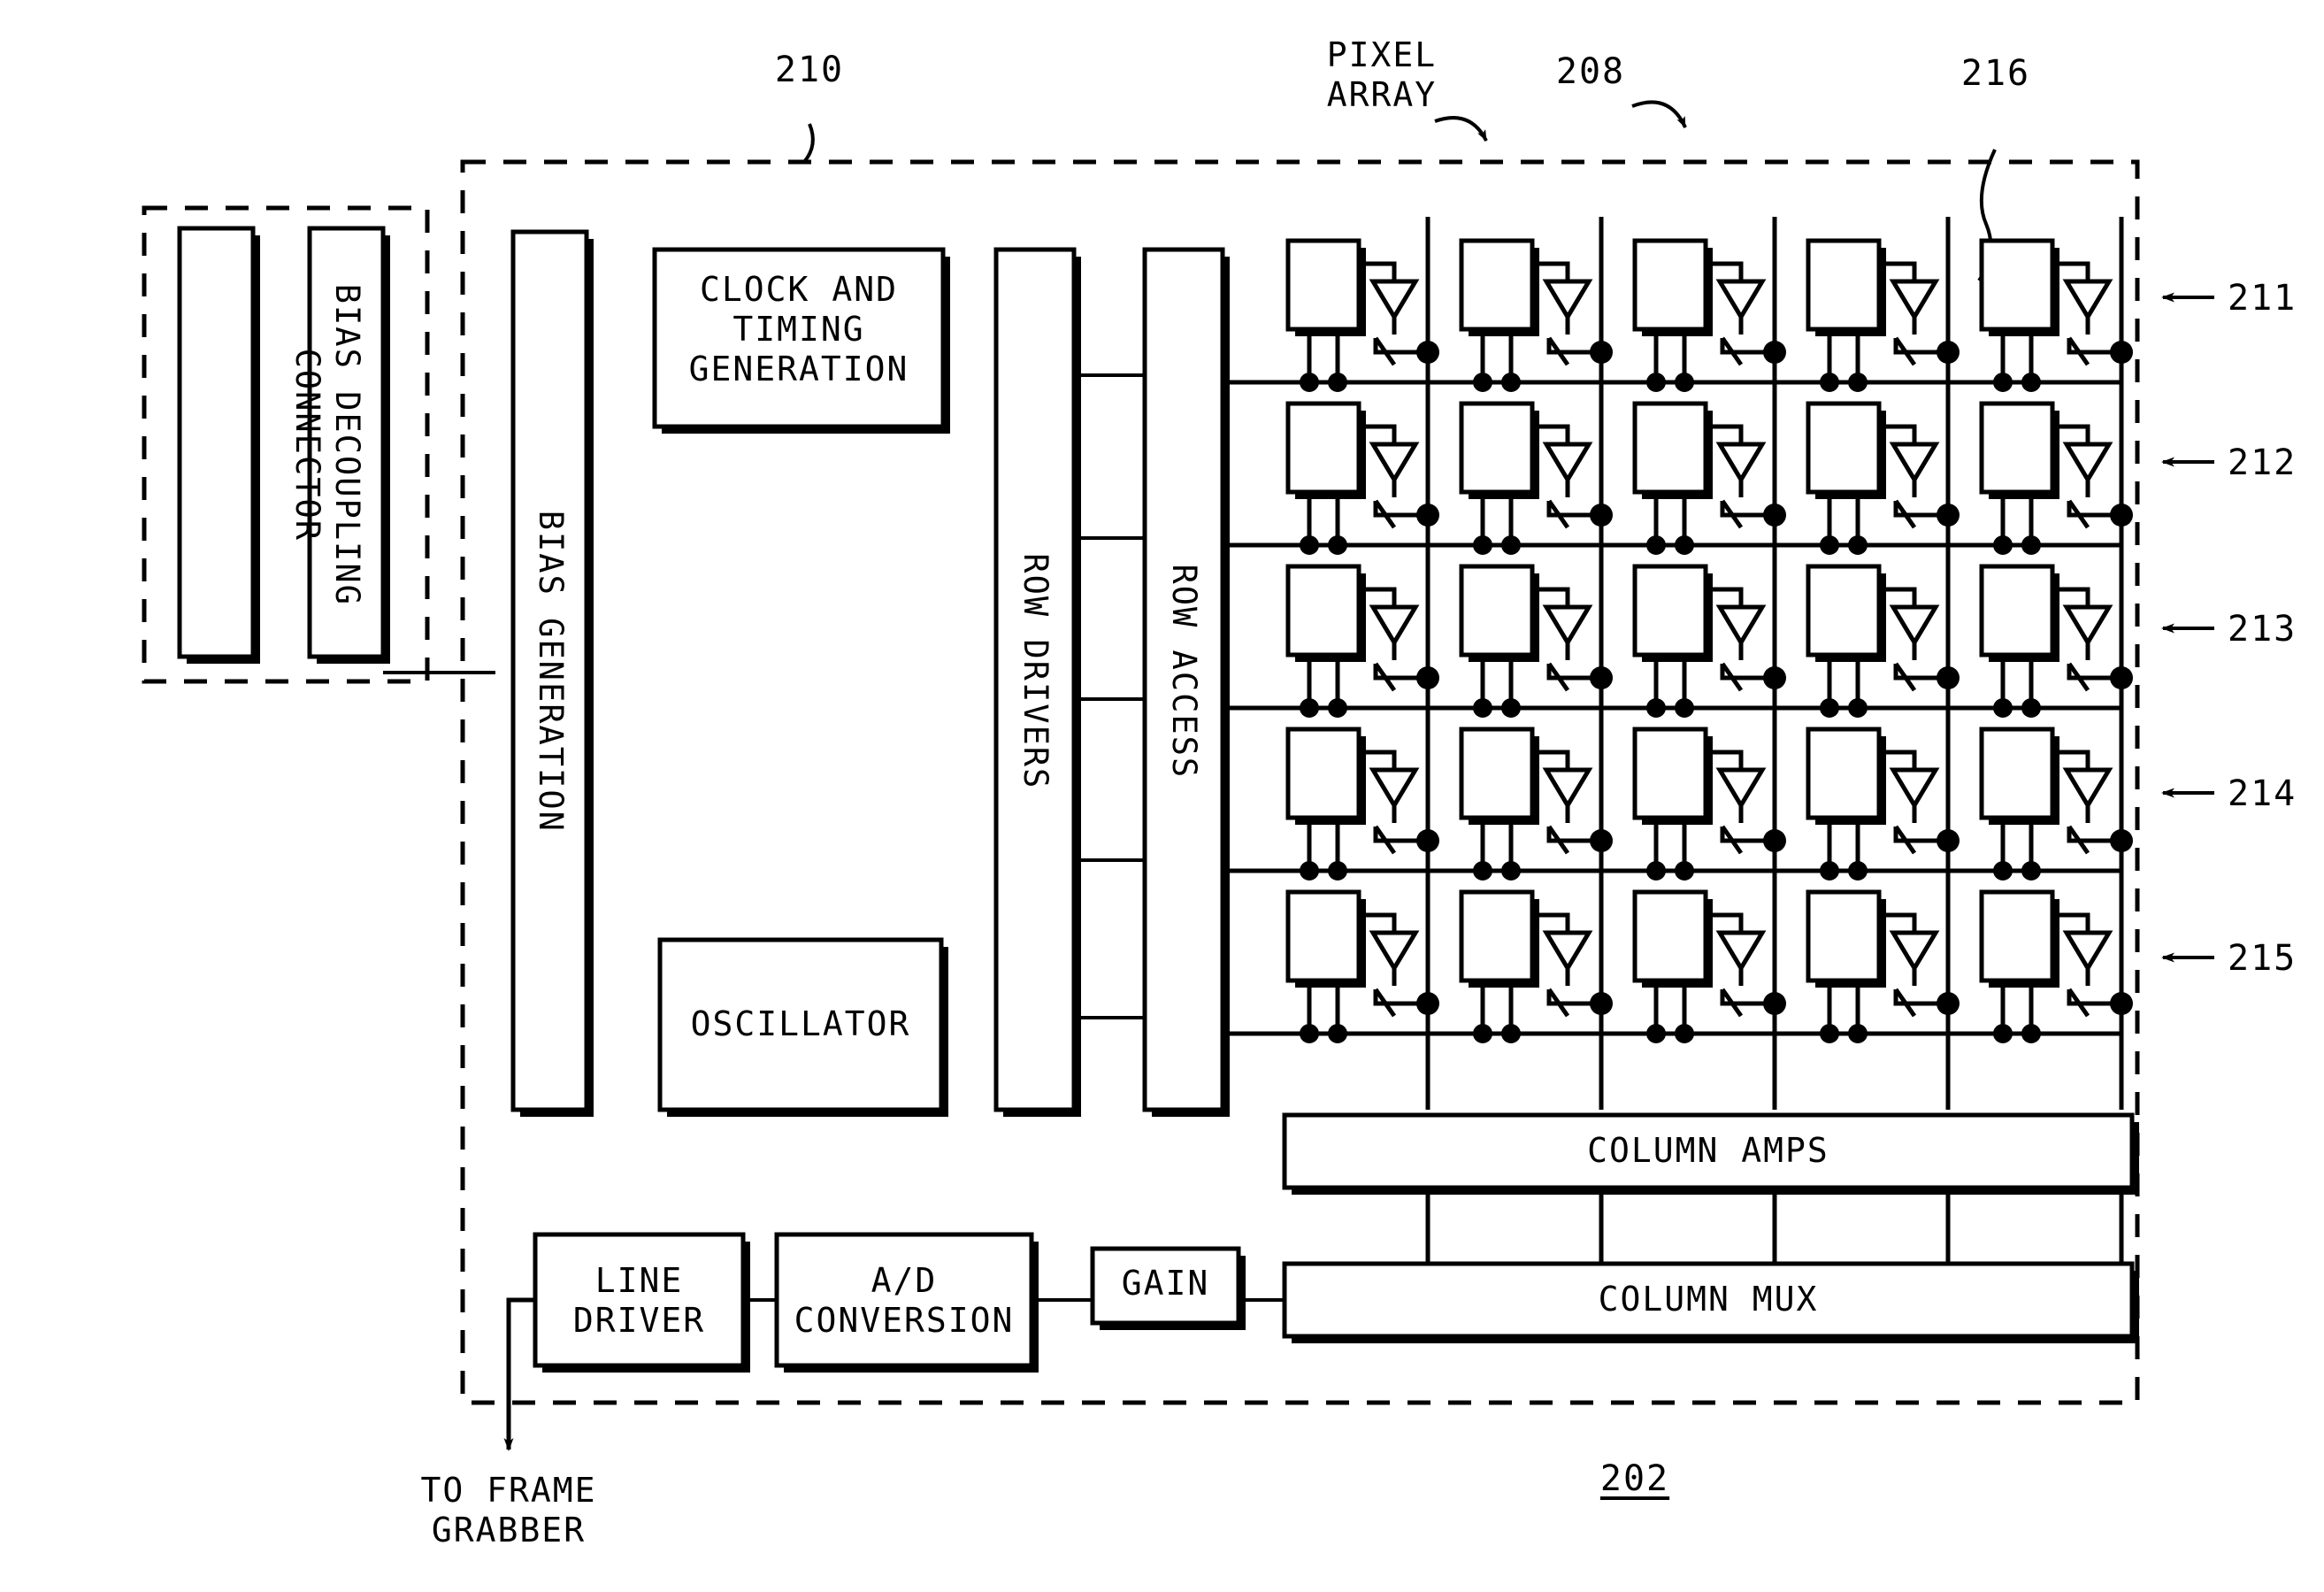 The width and height of the screenshot is (2324, 1592). Describe the element at coordinates (2262, 462) in the screenshot. I see `row-ref-212: 212` at that location.